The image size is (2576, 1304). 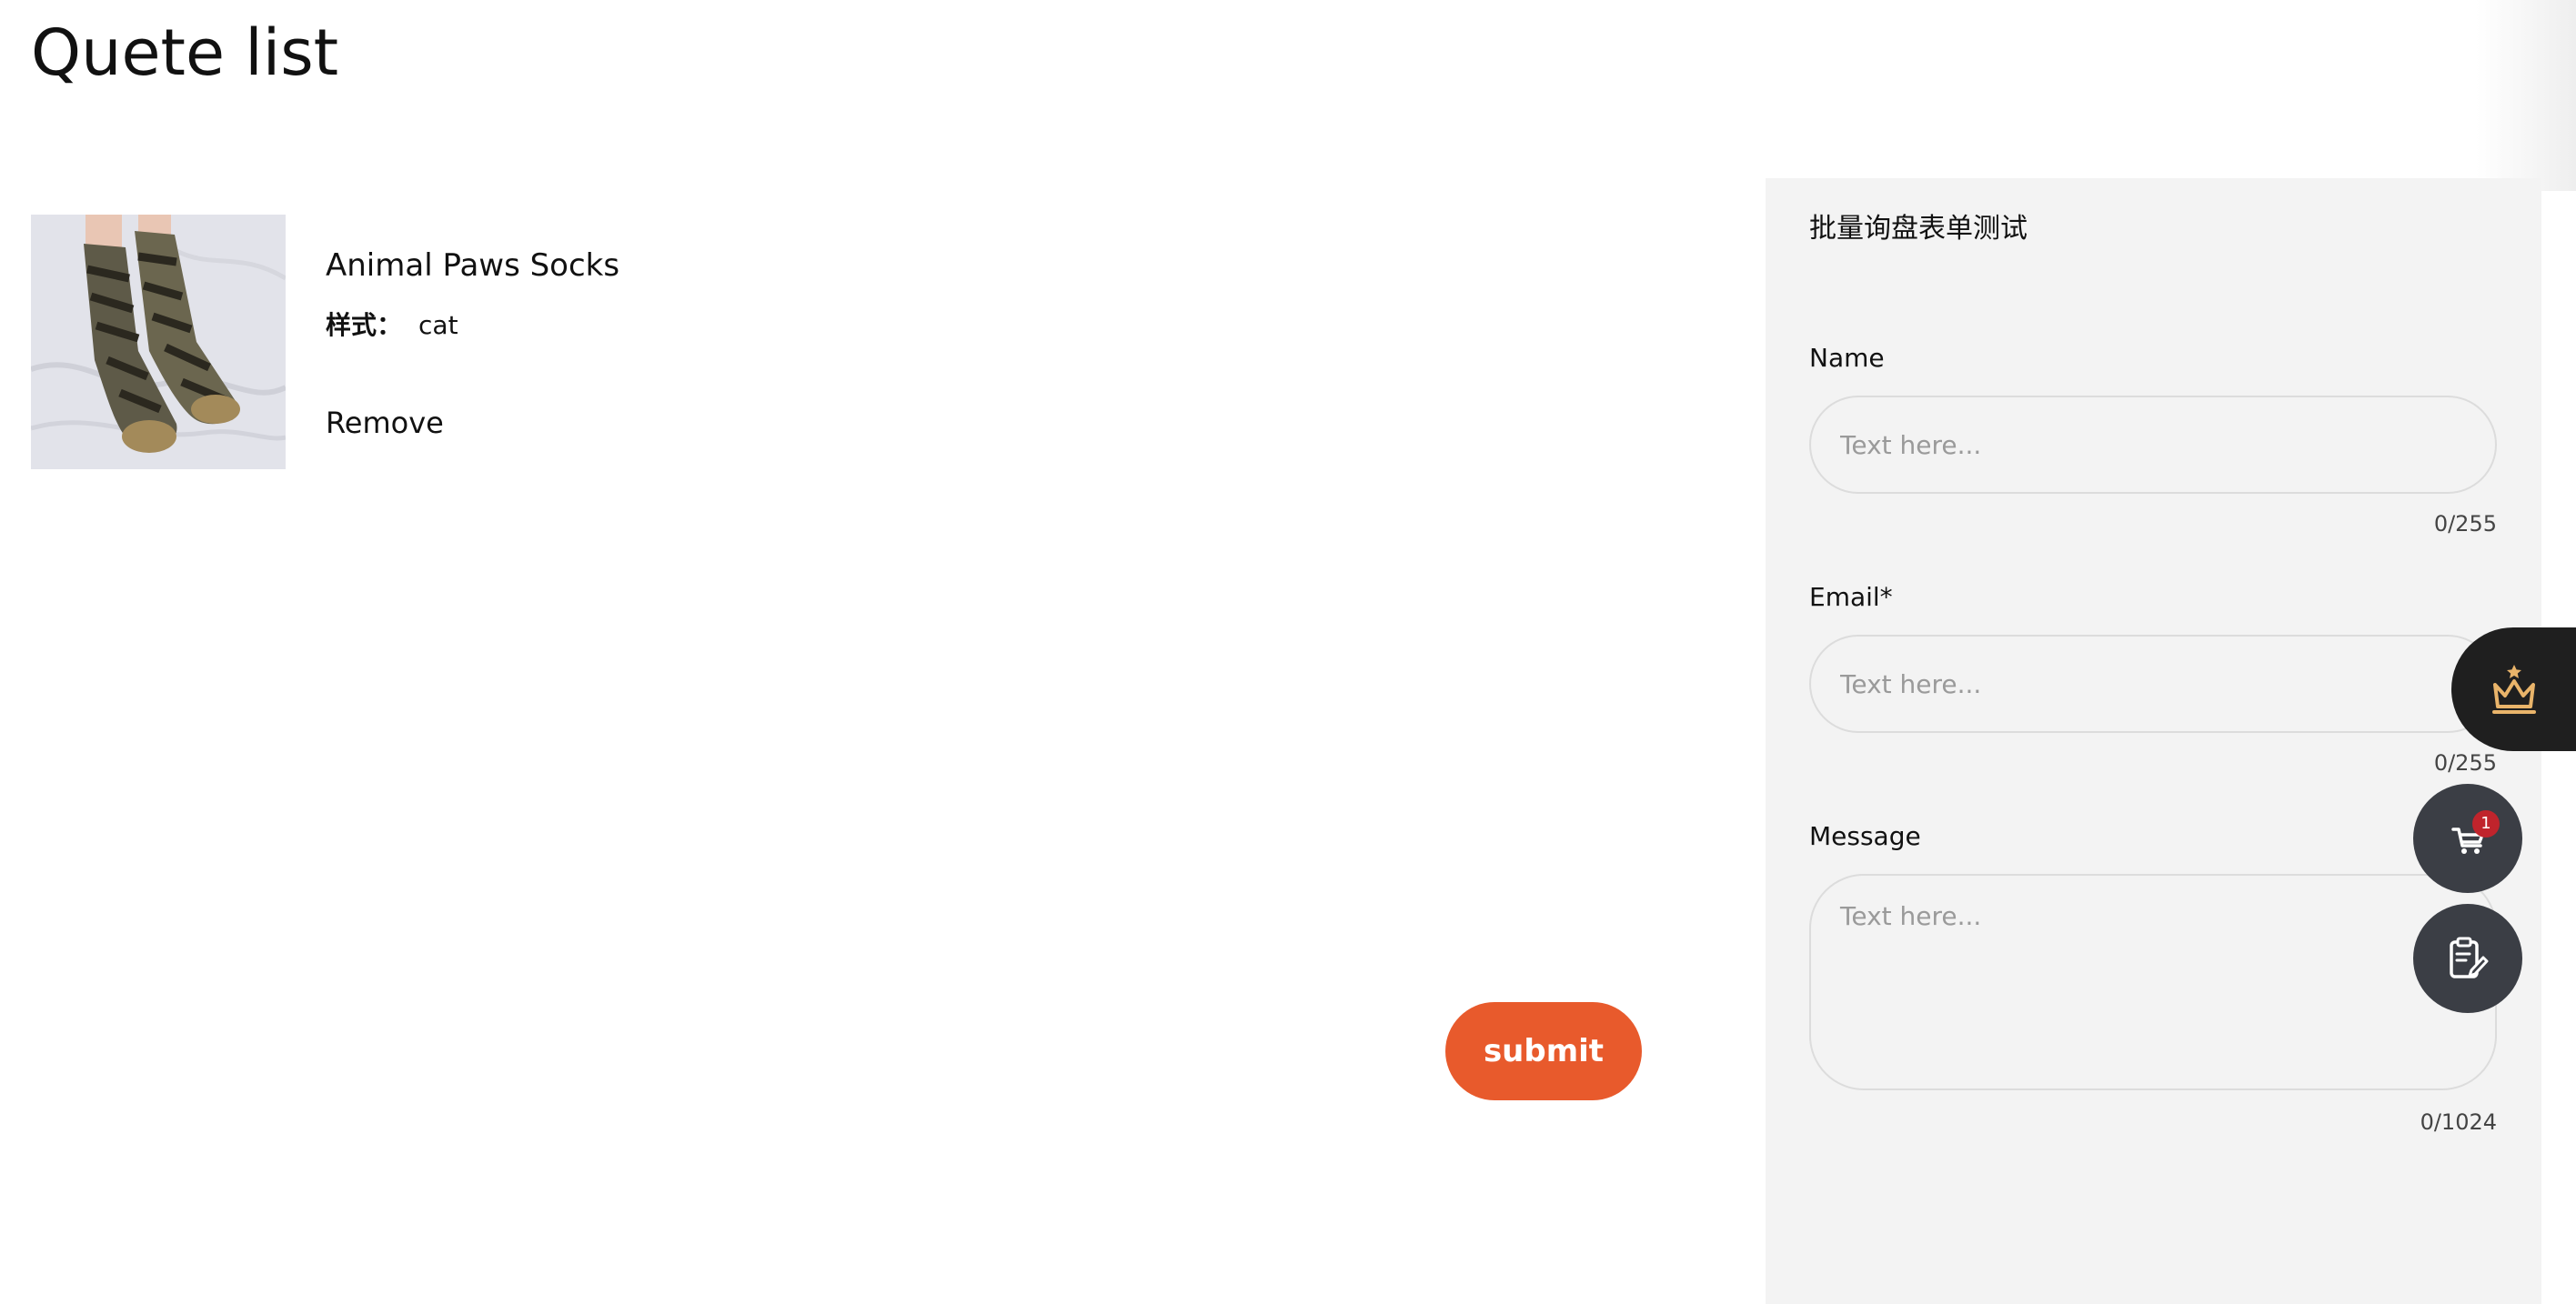 What do you see at coordinates (2465, 763) in the screenshot?
I see `email-char-count: 0/255` at bounding box center [2465, 763].